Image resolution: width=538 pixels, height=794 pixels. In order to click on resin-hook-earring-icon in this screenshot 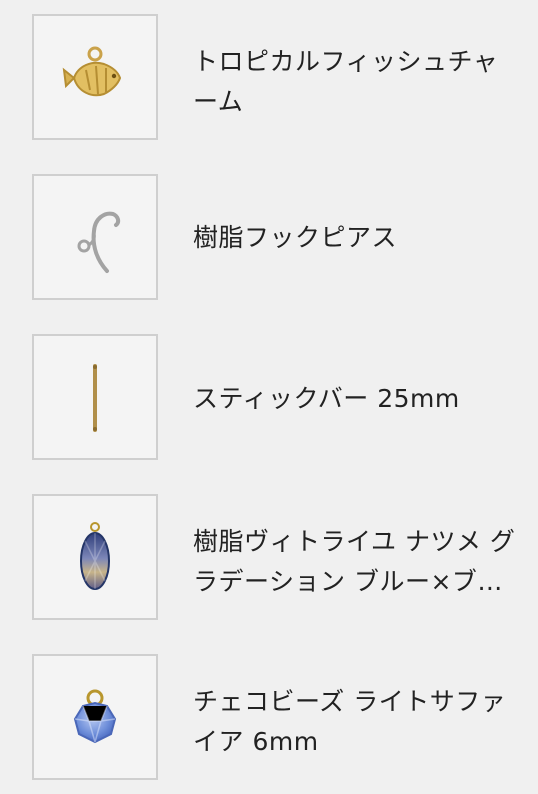, I will do `click(99, 242)`.